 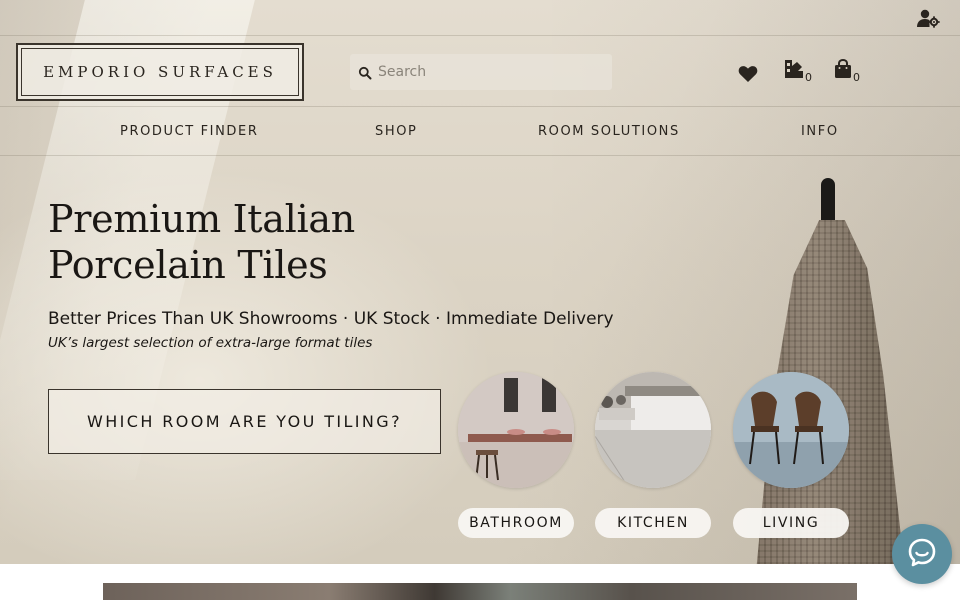 I want to click on header: EMPORIO SURFACES Search 0 0, so click(x=480, y=72).